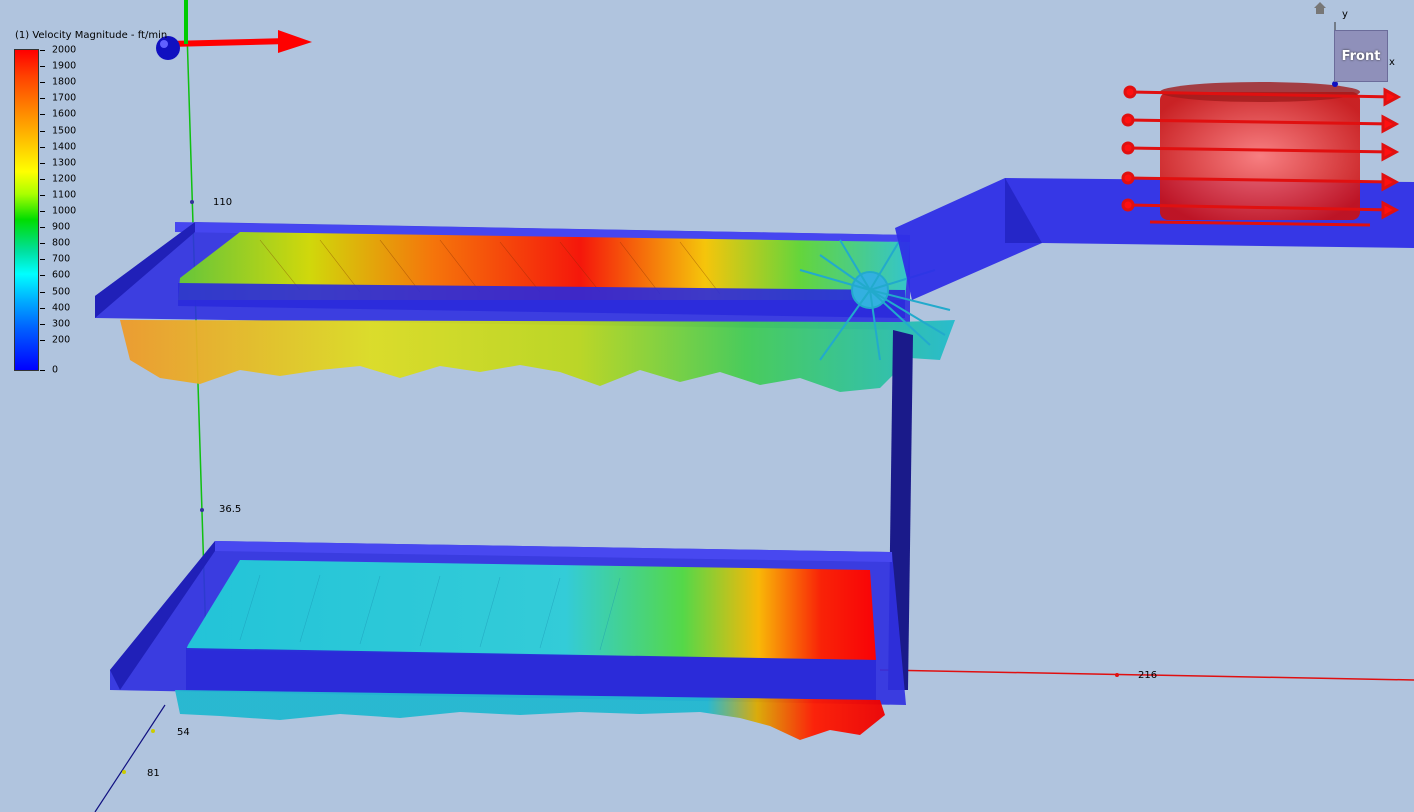 This screenshot has width=1414, height=812. Describe the element at coordinates (130, 758) in the screenshot. I see `z-axis-line` at that location.